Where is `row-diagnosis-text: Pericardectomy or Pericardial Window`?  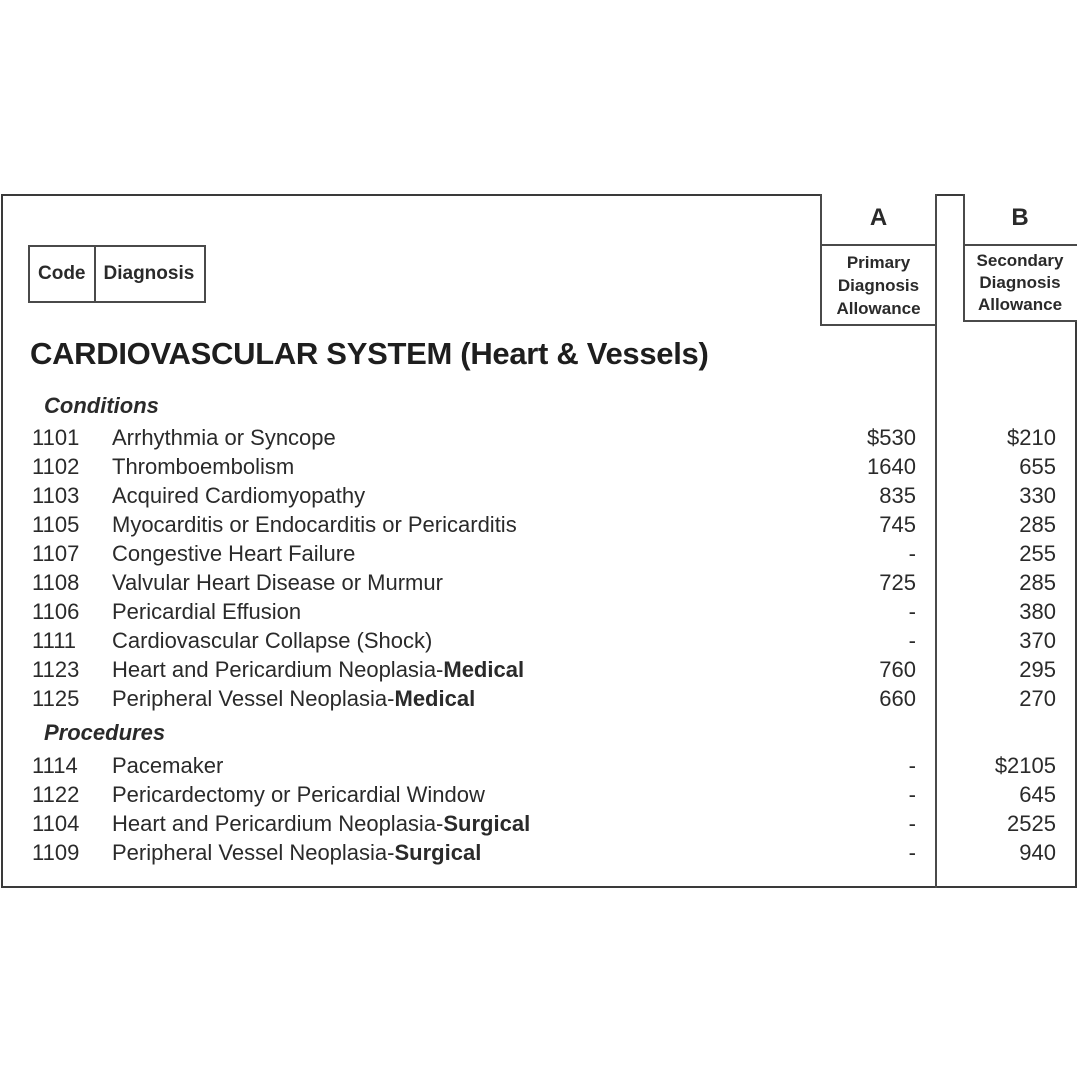
row-diagnosis-text: Pericardectomy or Pericardial Window is located at coordinates (298, 794).